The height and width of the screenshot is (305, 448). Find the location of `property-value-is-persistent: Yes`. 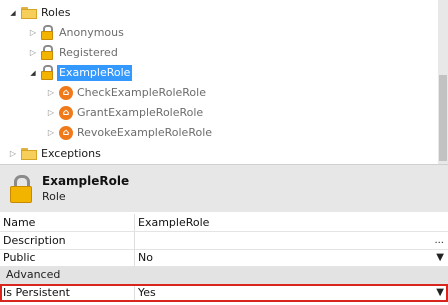

property-value-is-persistent: Yes is located at coordinates (147, 293).